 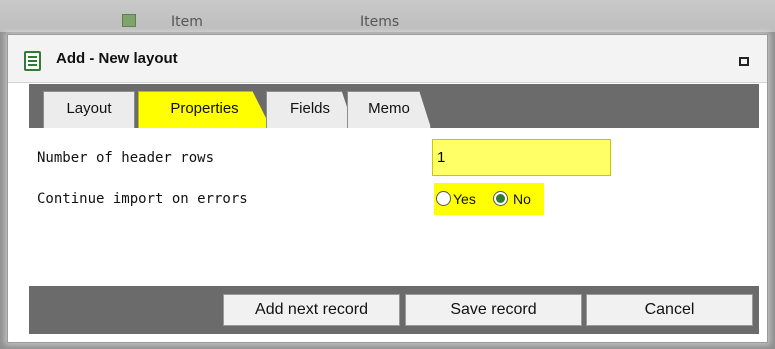 What do you see at coordinates (522, 199) in the screenshot?
I see `radio-no-label: No` at bounding box center [522, 199].